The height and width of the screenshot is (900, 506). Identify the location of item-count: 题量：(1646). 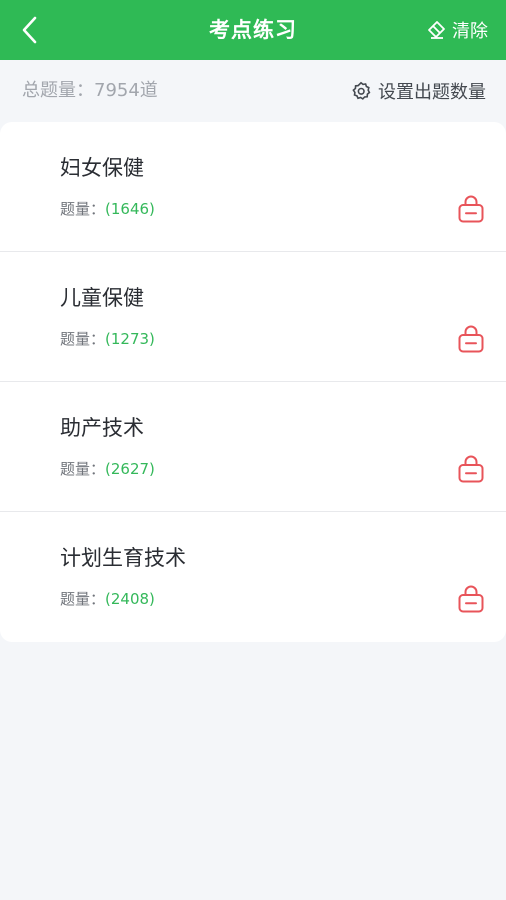
(107, 208).